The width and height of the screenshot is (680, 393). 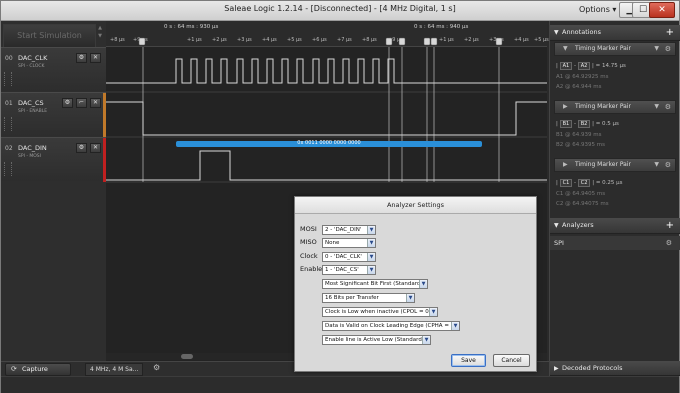 What do you see at coordinates (585, 194) in the screenshot?
I see `marker-value: @ 64.9405 ms` at bounding box center [585, 194].